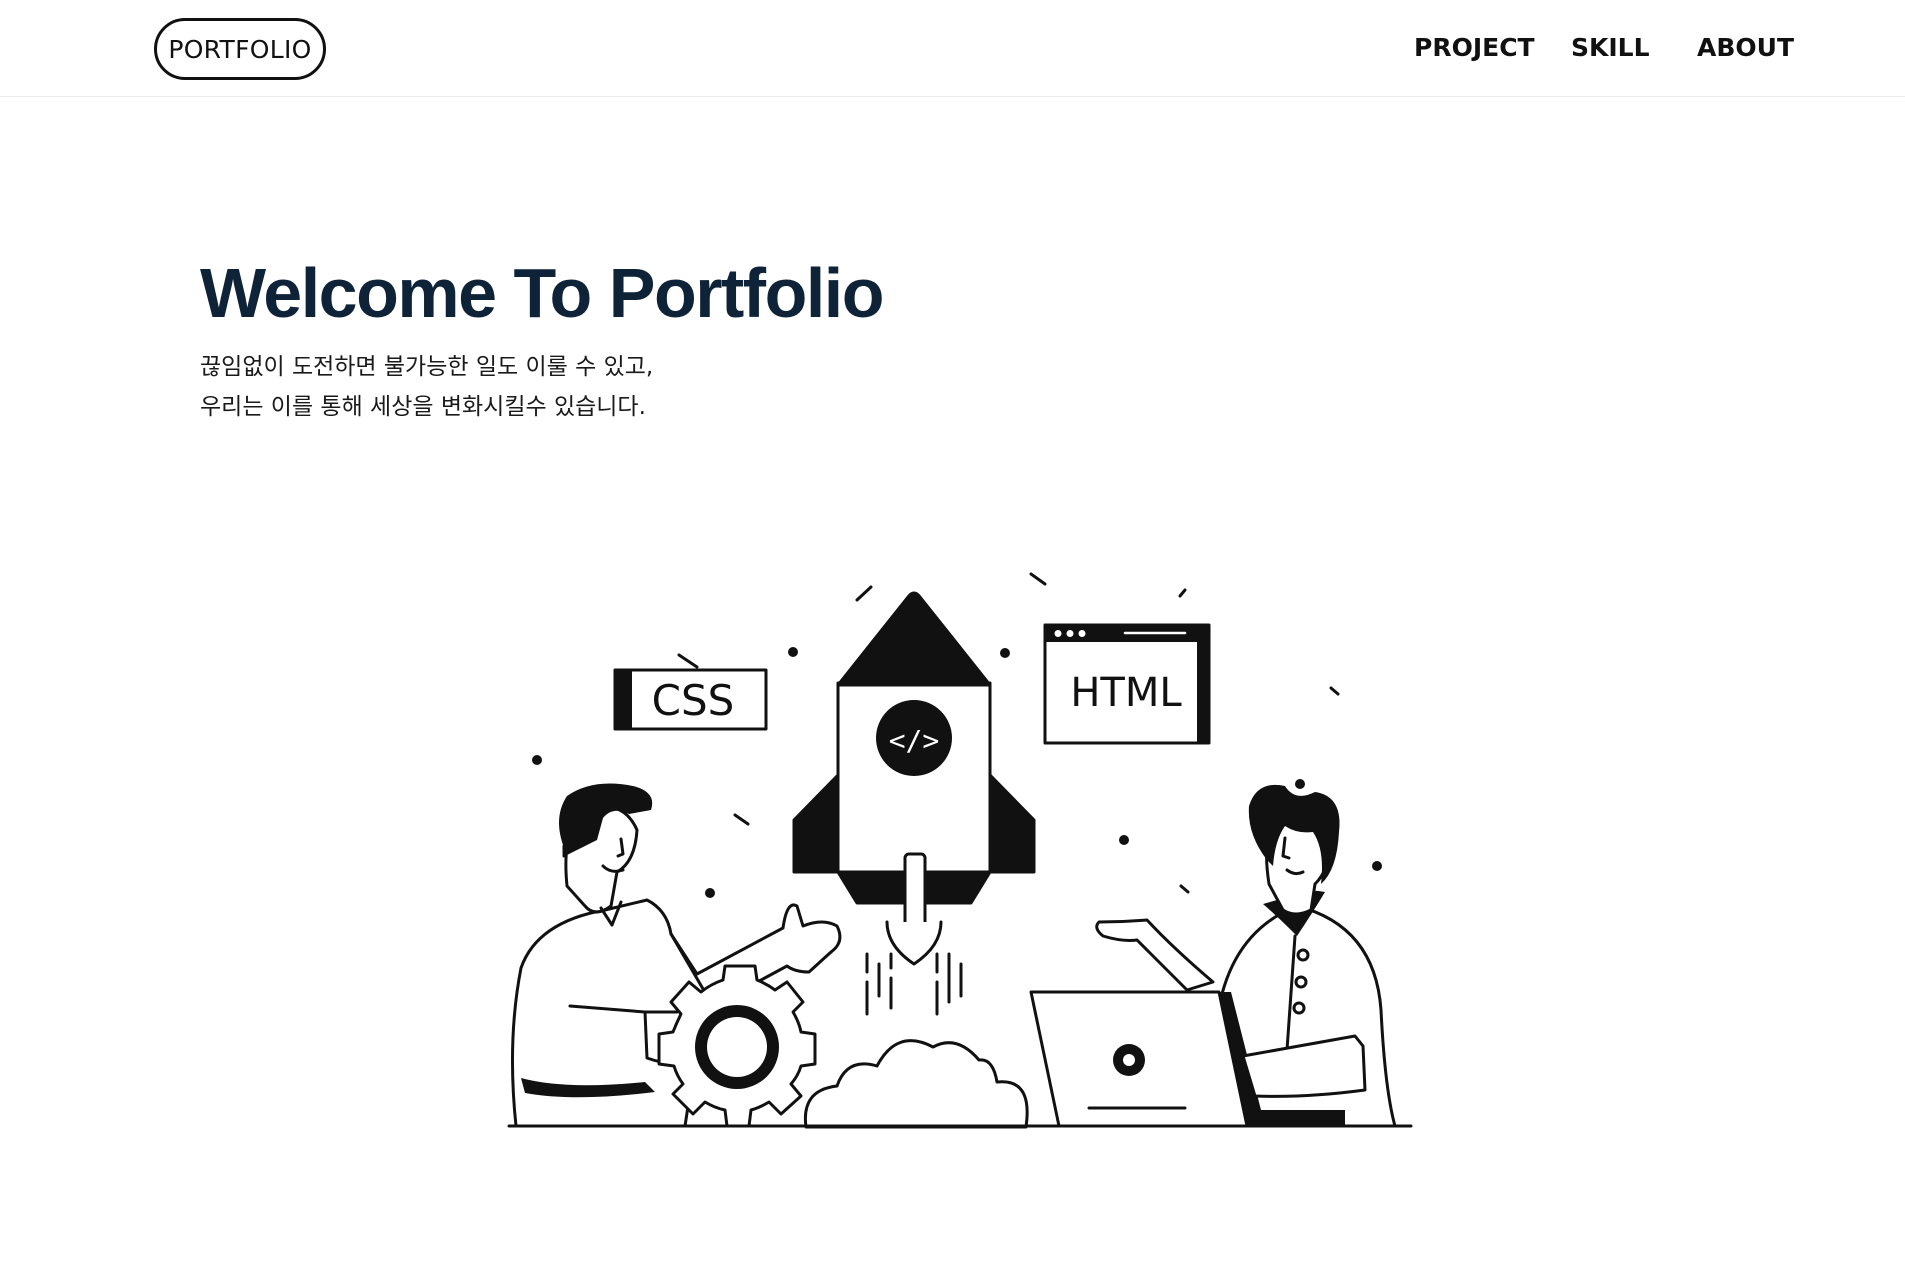  I want to click on nav-project-link: PROJECT, so click(1474, 48).